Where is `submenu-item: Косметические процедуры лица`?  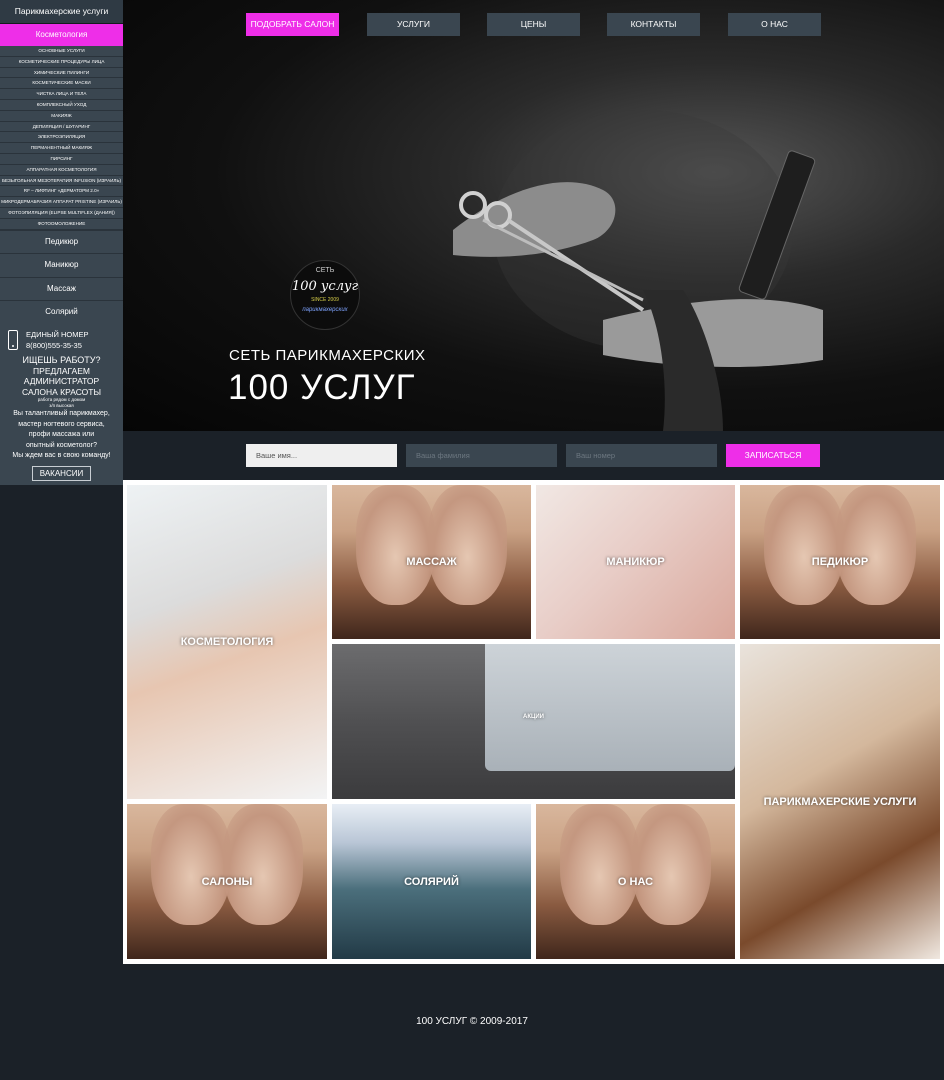
submenu-item: Косметические процедуры лица is located at coordinates (61, 62).